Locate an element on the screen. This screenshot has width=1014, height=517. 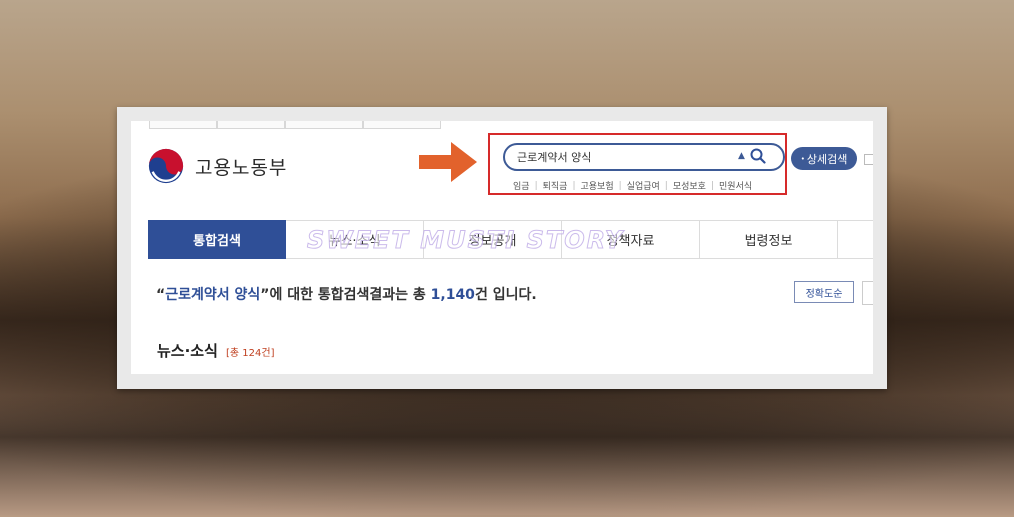
ministry-logo: 고용노동부 is located at coordinates (217, 166).